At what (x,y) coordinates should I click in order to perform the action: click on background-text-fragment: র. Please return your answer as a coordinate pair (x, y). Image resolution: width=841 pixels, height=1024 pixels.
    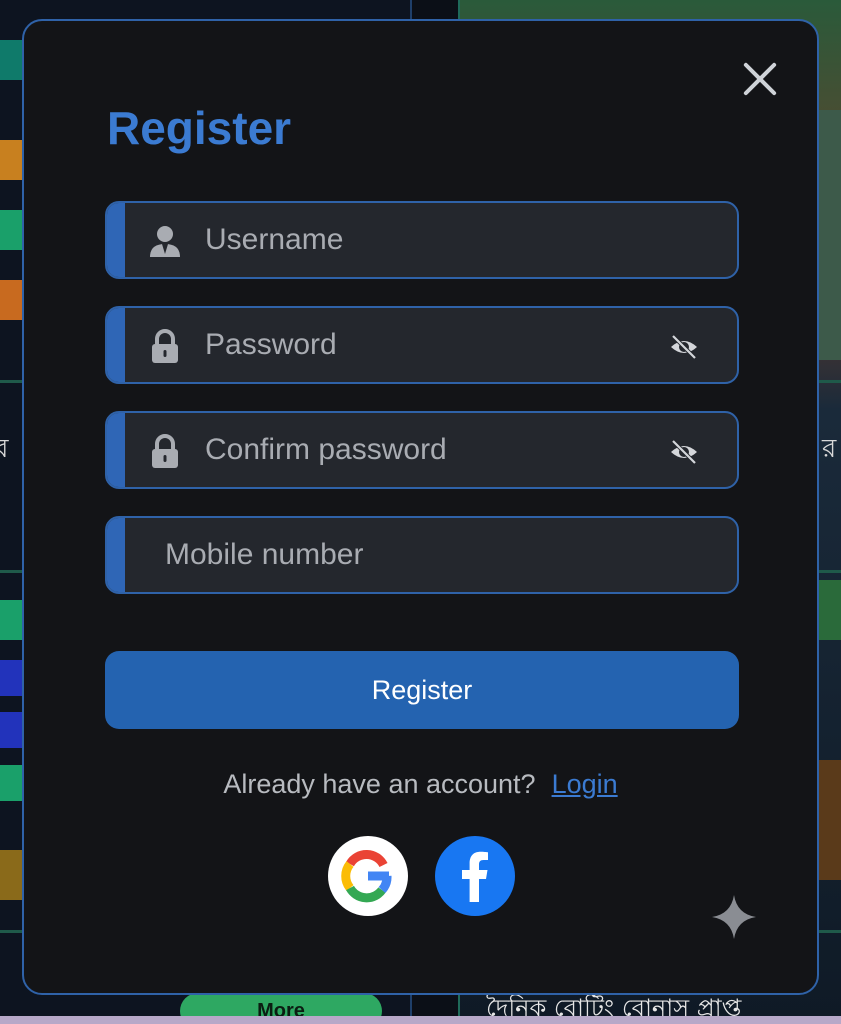
    Looking at the image, I should click on (829, 449).